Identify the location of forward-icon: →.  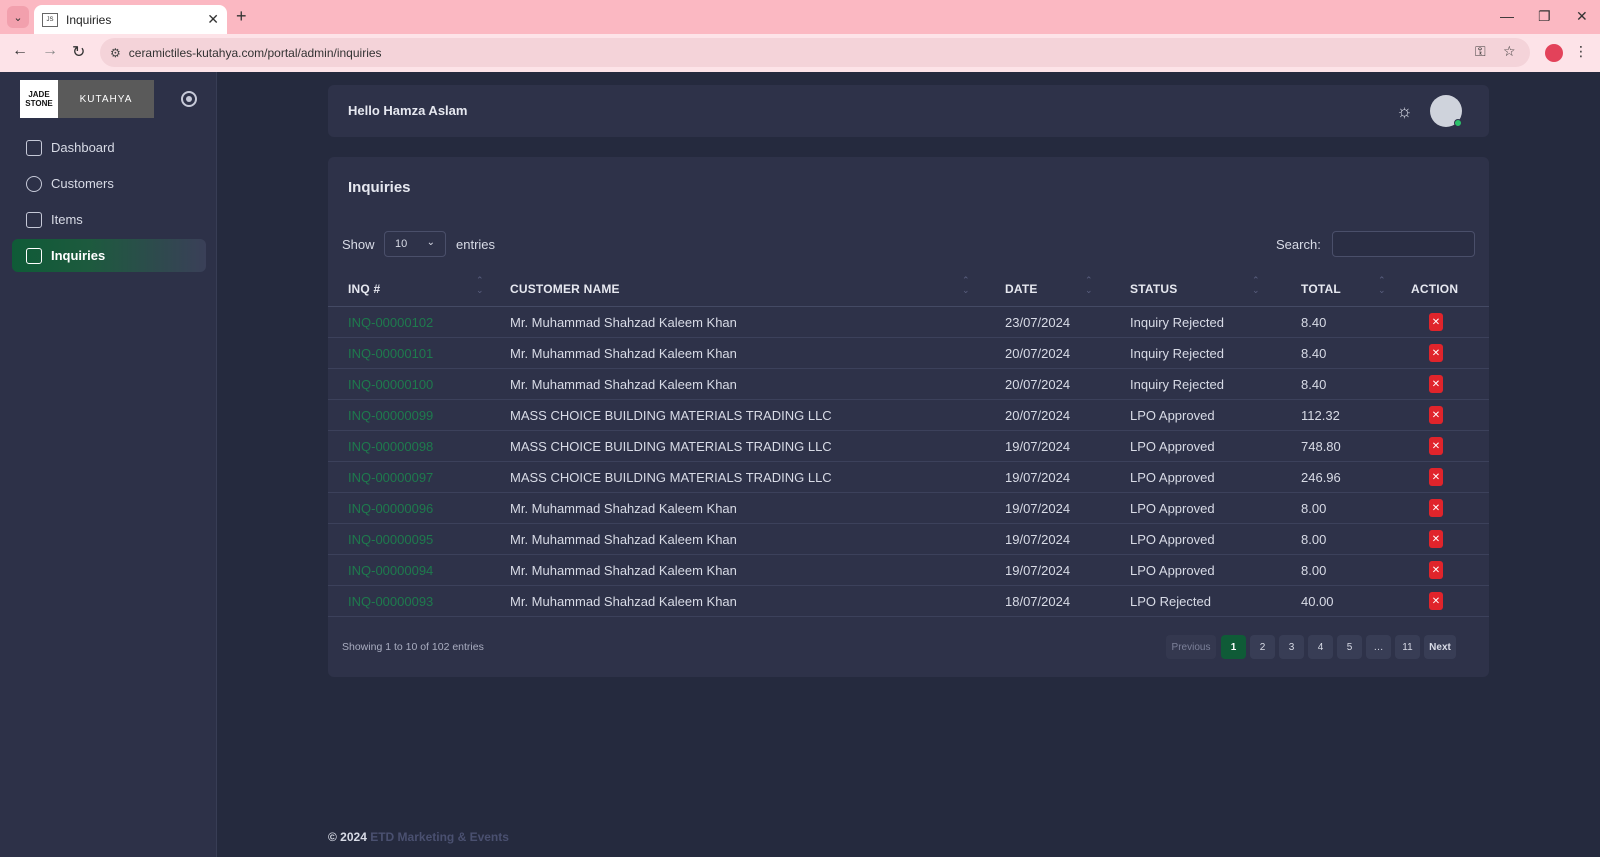
(50, 51).